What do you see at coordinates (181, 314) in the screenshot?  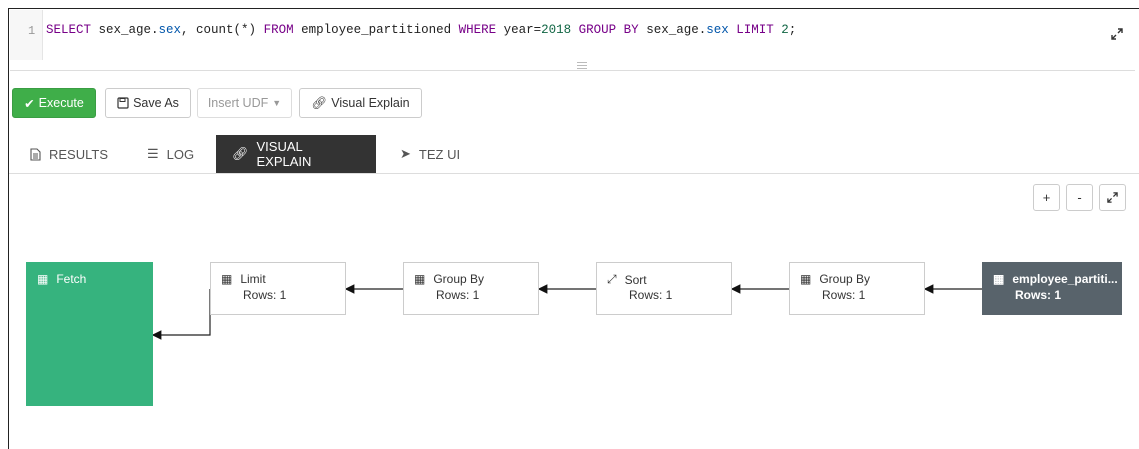 I see `edge-limit-to-fetch` at bounding box center [181, 314].